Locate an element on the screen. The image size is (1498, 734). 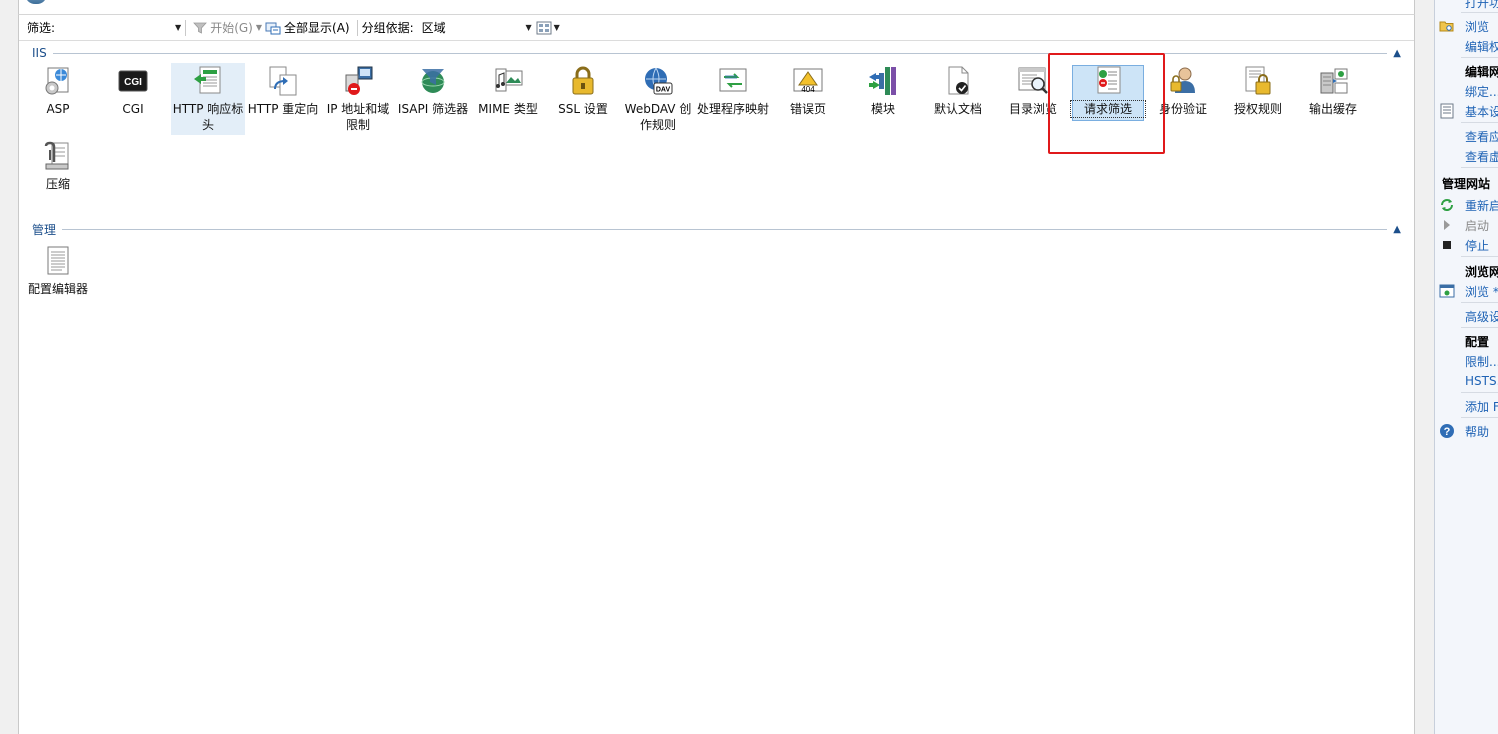
feature-label: IP 地址和域限制 is located at coordinates (358, 117).